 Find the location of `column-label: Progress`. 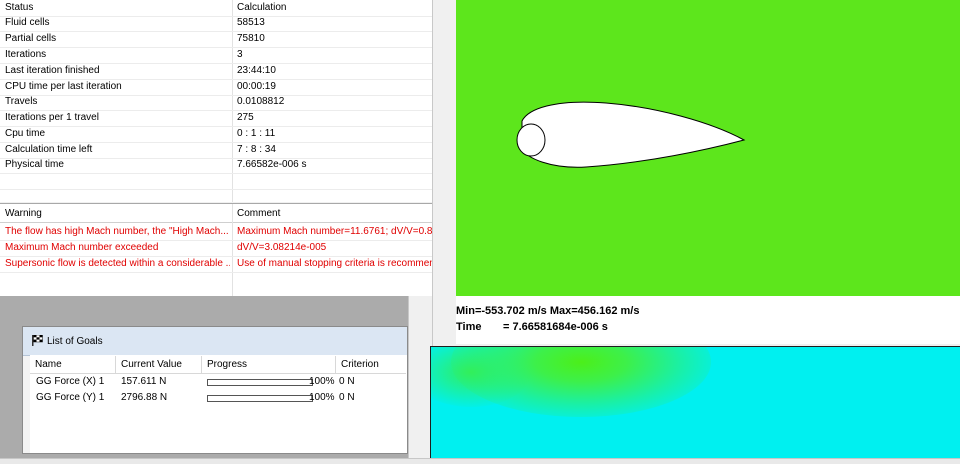

column-label: Progress is located at coordinates (227, 364).